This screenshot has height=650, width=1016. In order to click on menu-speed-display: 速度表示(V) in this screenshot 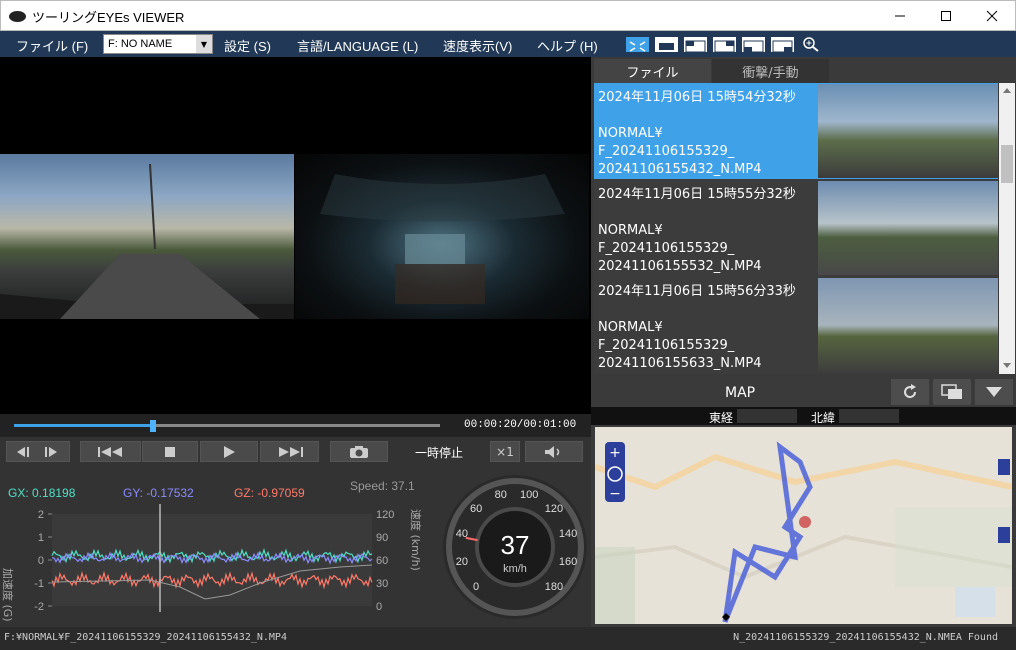, I will do `click(477, 45)`.